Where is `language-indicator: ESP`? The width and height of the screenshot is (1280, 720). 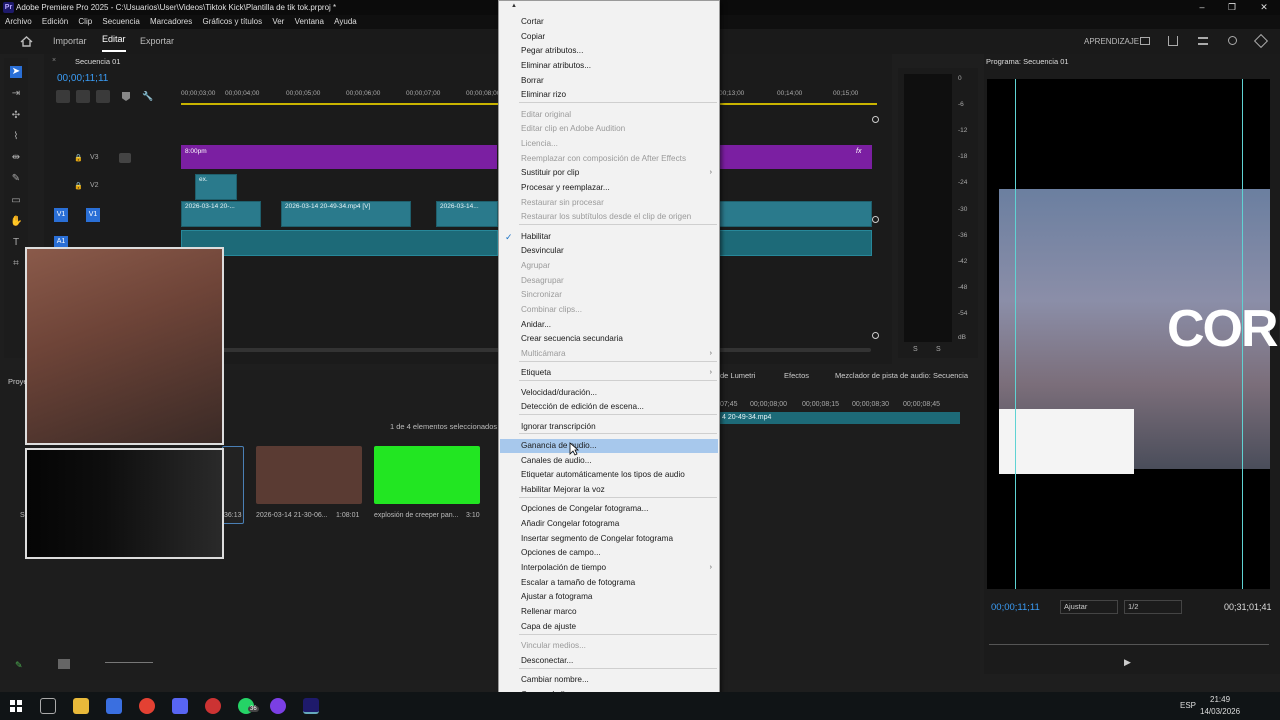
language-indicator: ESP is located at coordinates (1188, 705).